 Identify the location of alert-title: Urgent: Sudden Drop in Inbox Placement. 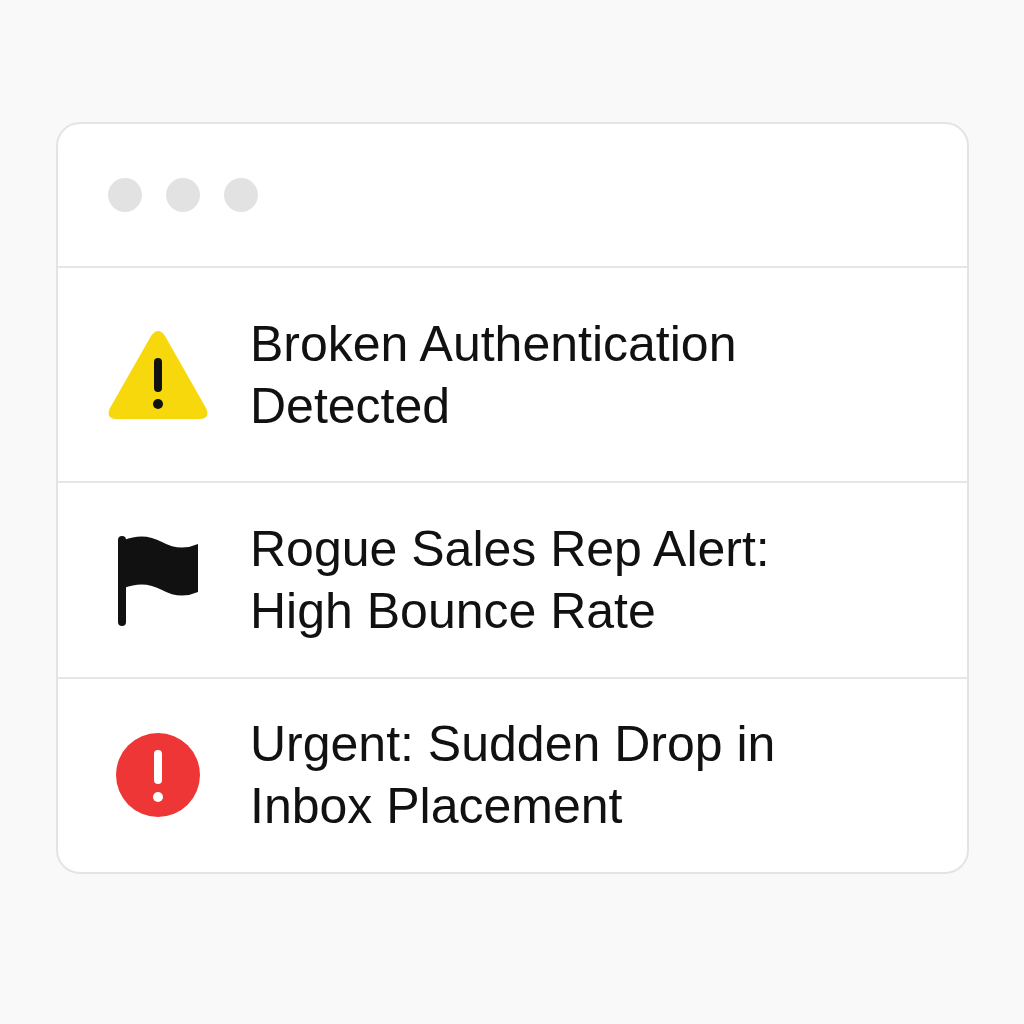
(513, 776).